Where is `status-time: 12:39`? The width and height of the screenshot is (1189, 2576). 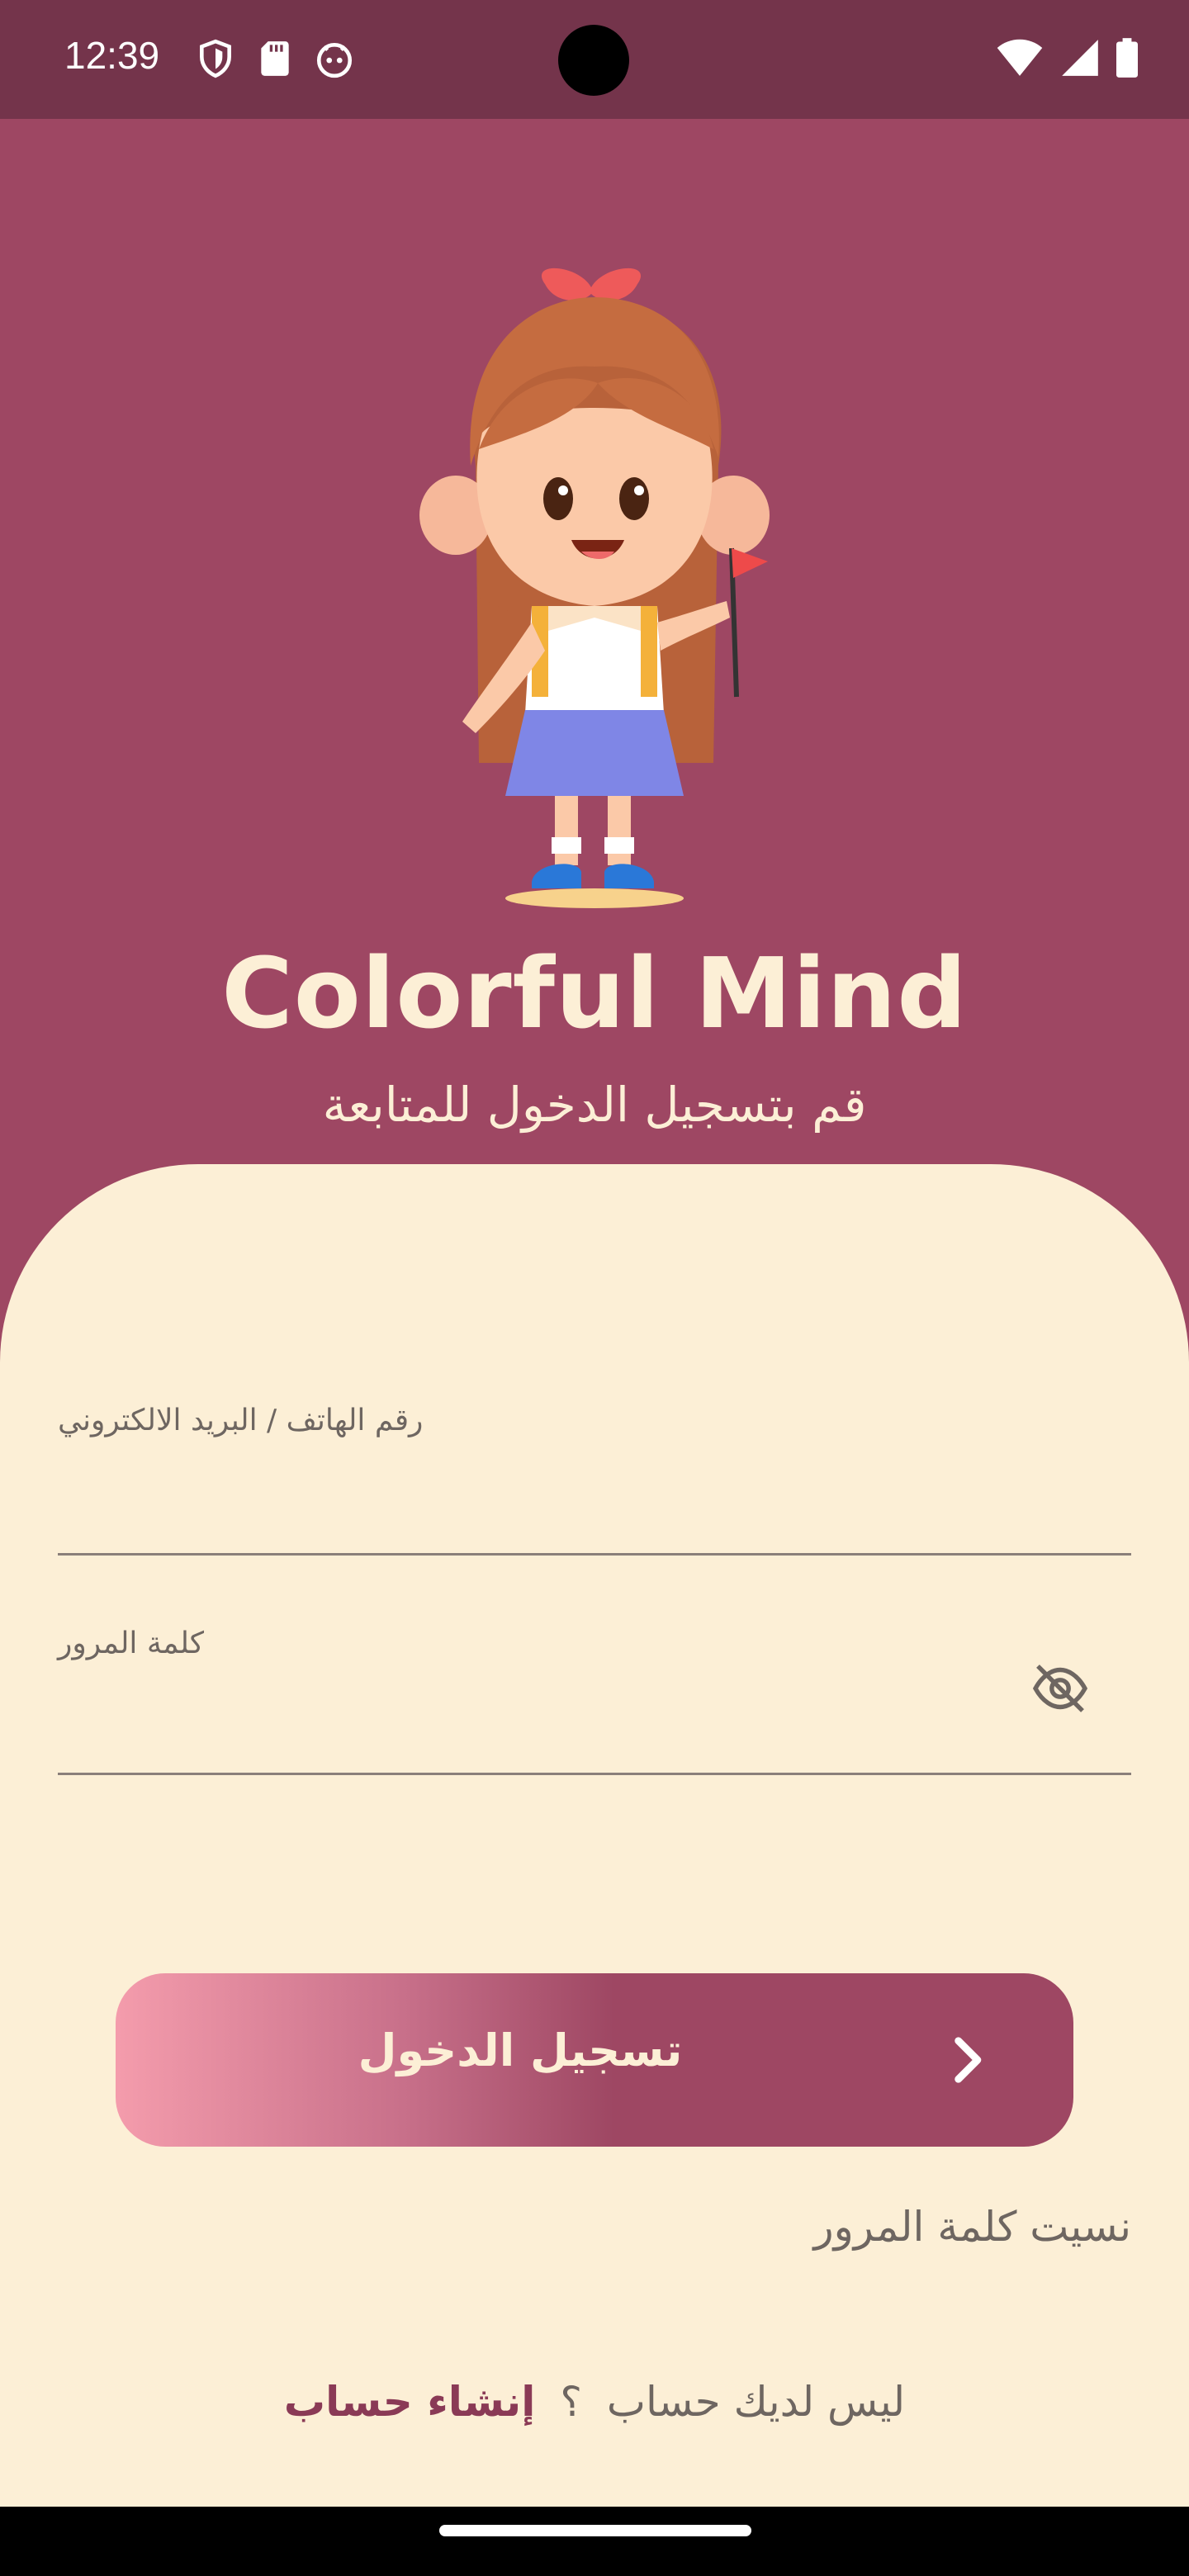 status-time: 12:39 is located at coordinates (112, 55).